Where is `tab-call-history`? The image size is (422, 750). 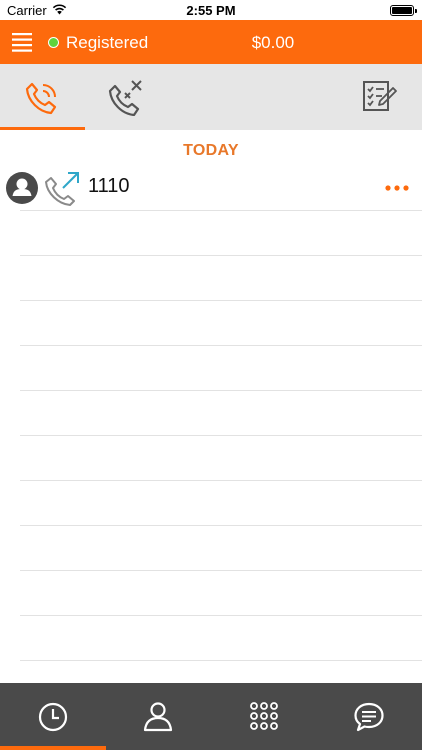
tab-call-history is located at coordinates (42, 97).